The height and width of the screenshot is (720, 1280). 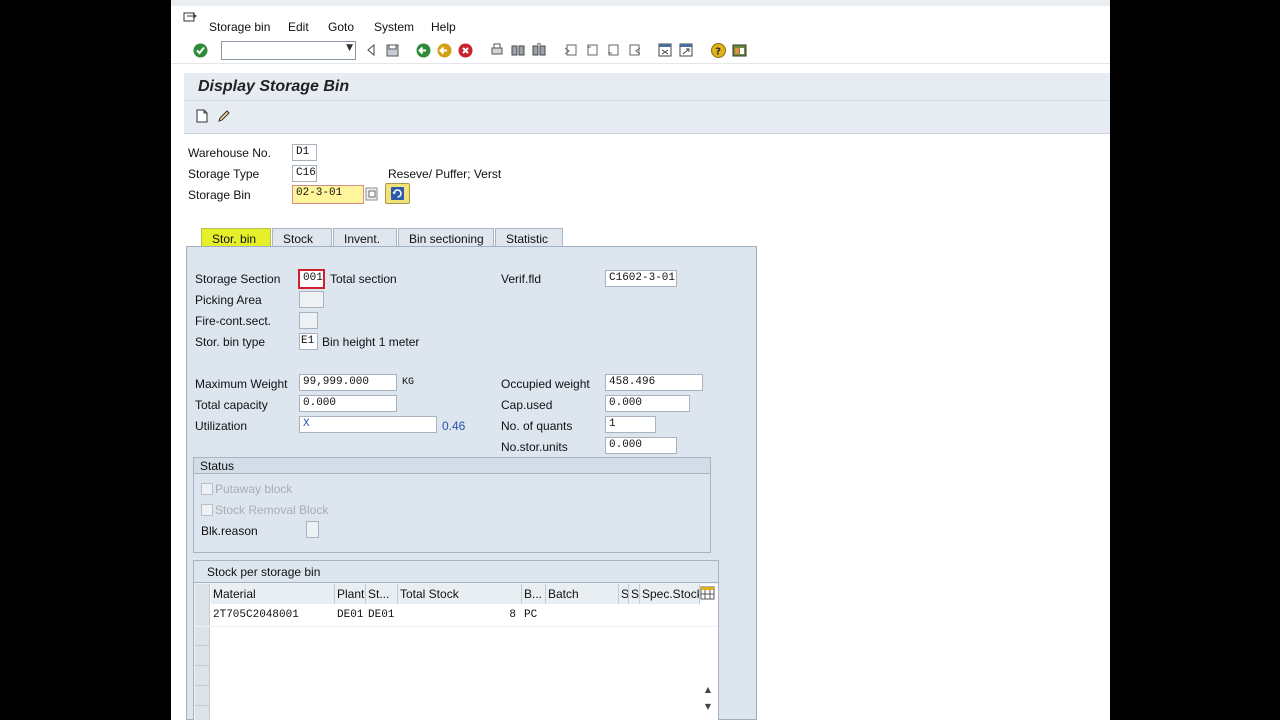 What do you see at coordinates (545, 384) in the screenshot?
I see `occupied-weight-label: Occupied weight` at bounding box center [545, 384].